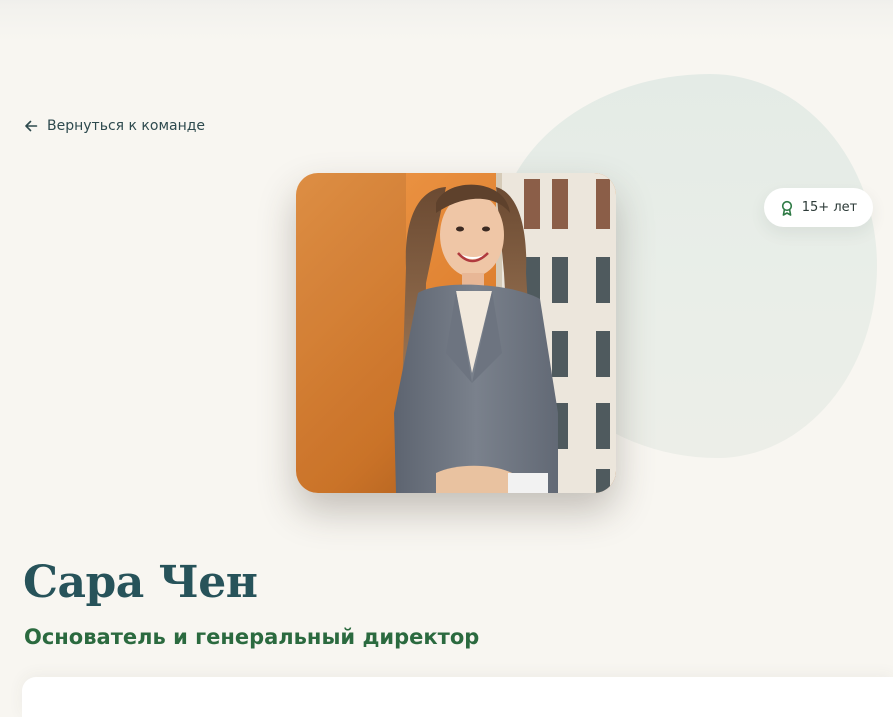 This screenshot has width=893, height=717. I want to click on profile-role: Основатель и генеральный директор, so click(252, 637).